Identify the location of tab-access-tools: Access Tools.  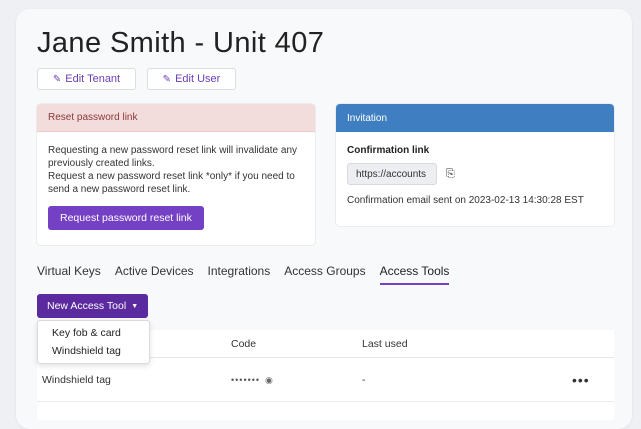
(414, 274).